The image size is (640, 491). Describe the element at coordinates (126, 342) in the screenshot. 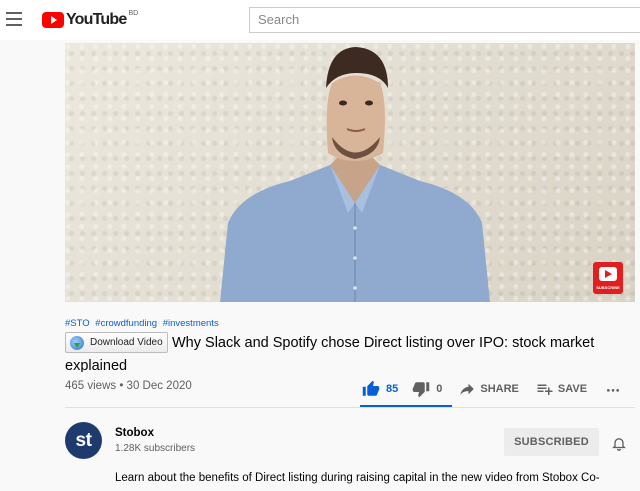

I see `download-video-label: Download Video` at that location.